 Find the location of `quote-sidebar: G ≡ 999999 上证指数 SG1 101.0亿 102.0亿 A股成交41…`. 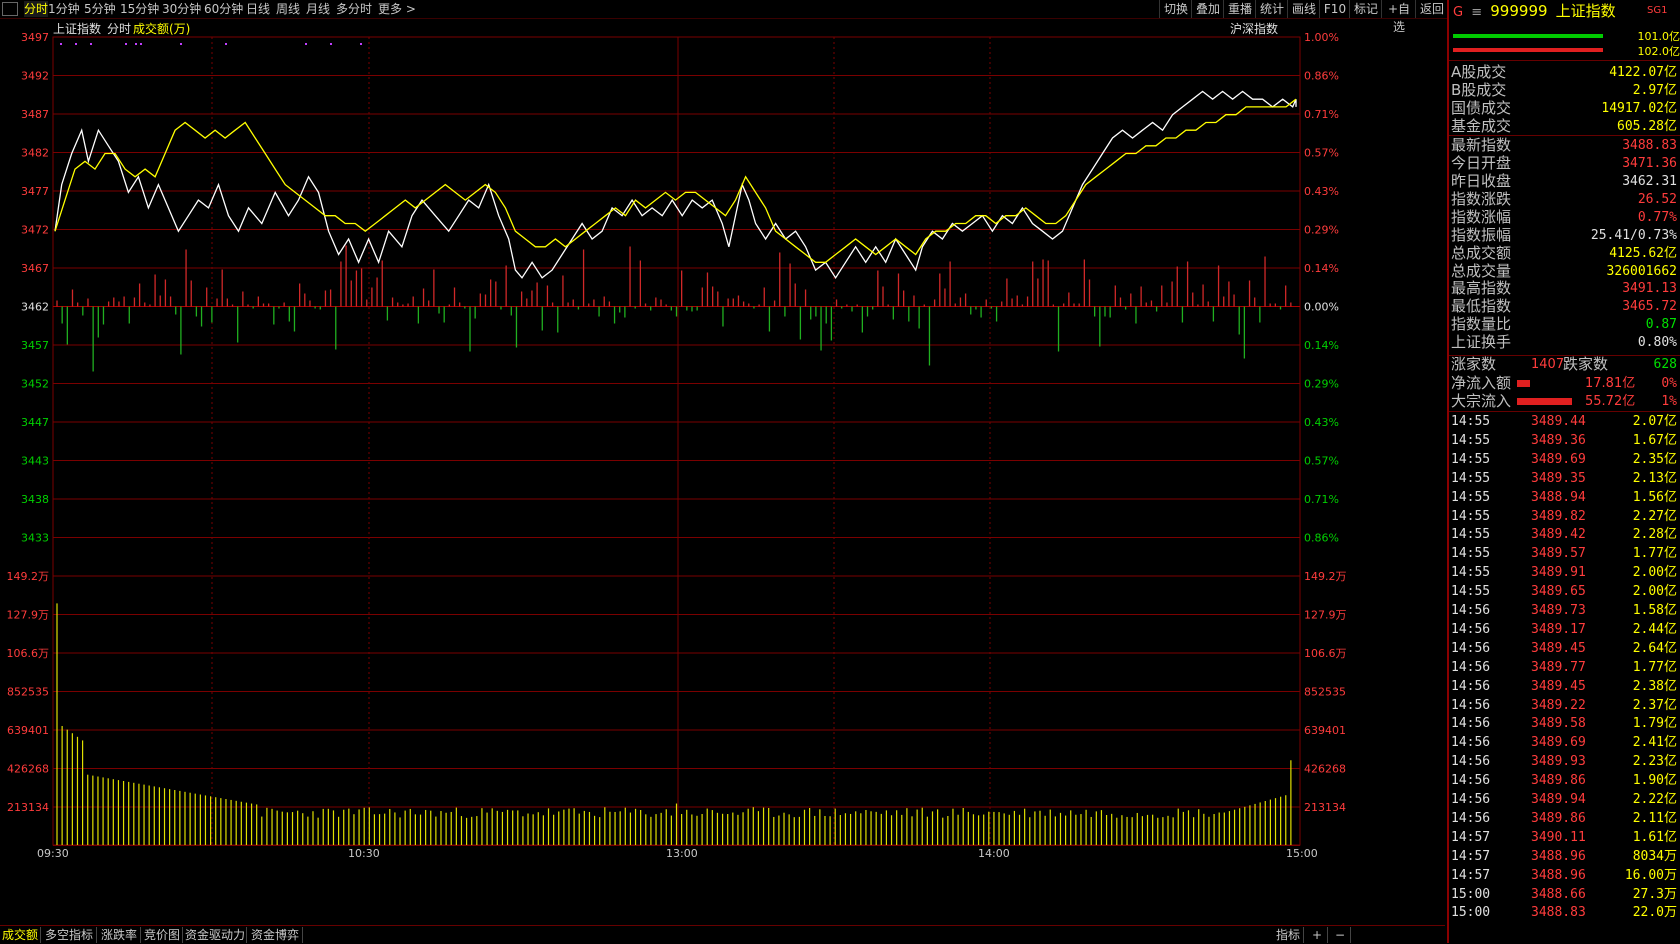

quote-sidebar: G ≡ 999999 上证指数 SG1 101.0亿 102.0亿 A股成交41… is located at coordinates (1563, 471).